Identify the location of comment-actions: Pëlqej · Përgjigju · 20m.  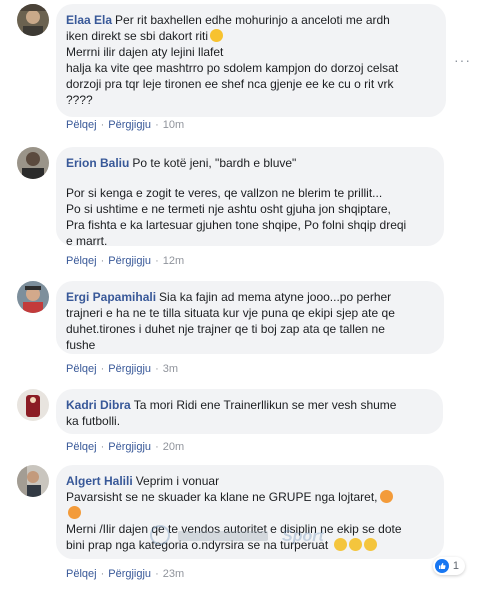
(125, 447).